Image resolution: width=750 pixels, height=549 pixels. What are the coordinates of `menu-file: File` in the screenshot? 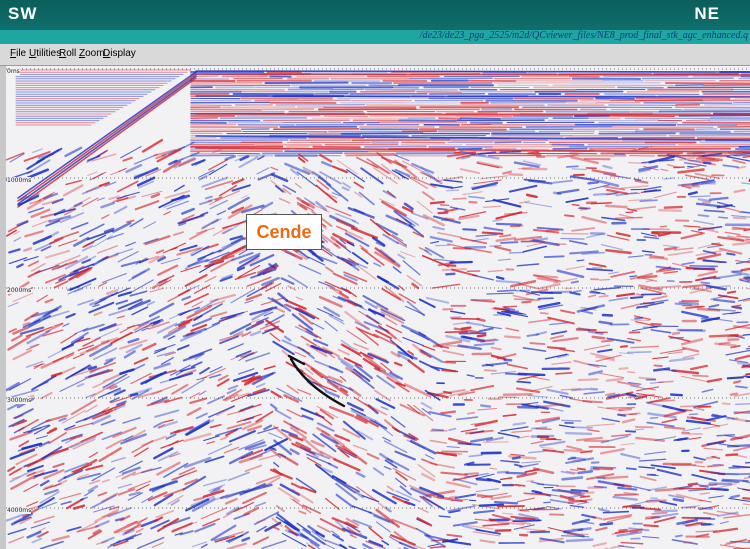 It's located at (18, 53).